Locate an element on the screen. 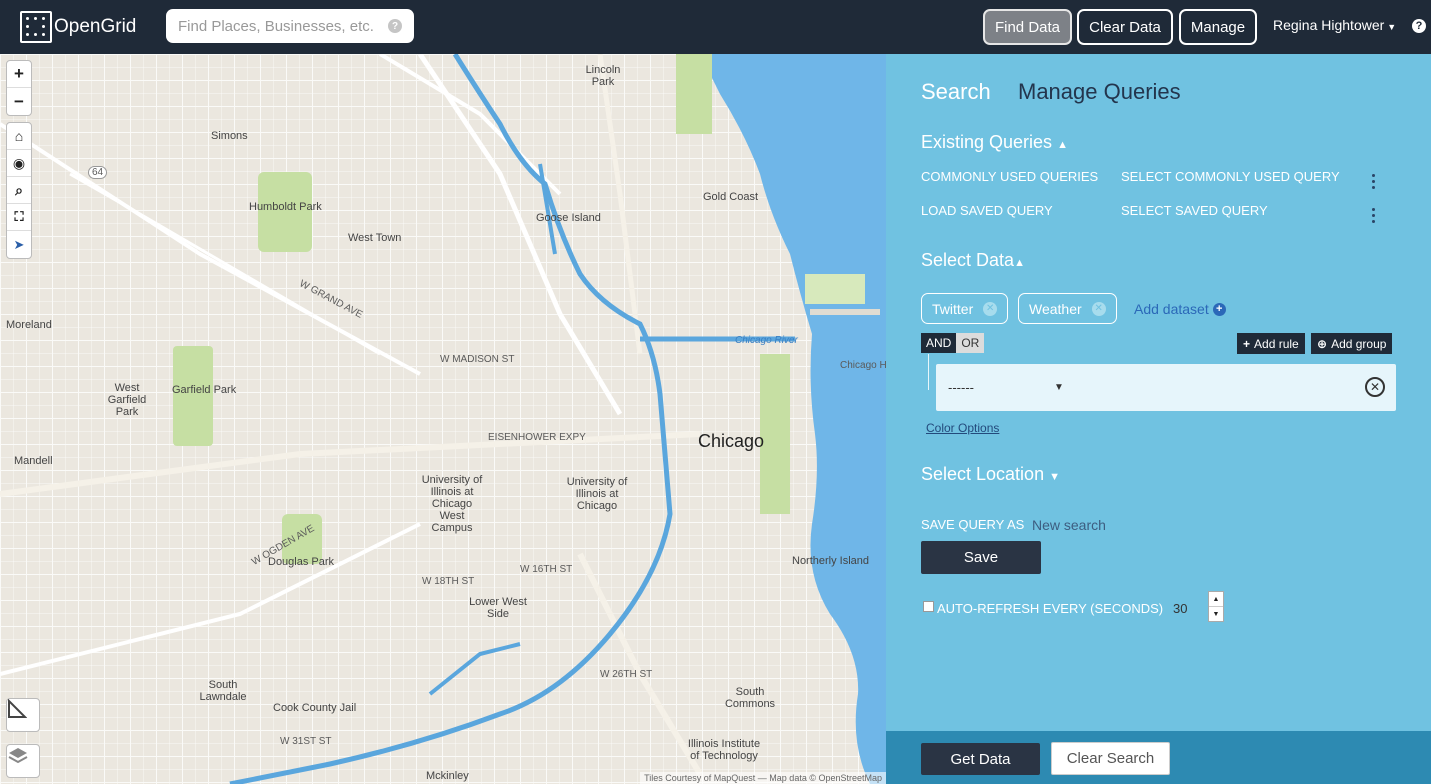 This screenshot has width=1431, height=784. save-query-input: New search is located at coordinates (1069, 525).